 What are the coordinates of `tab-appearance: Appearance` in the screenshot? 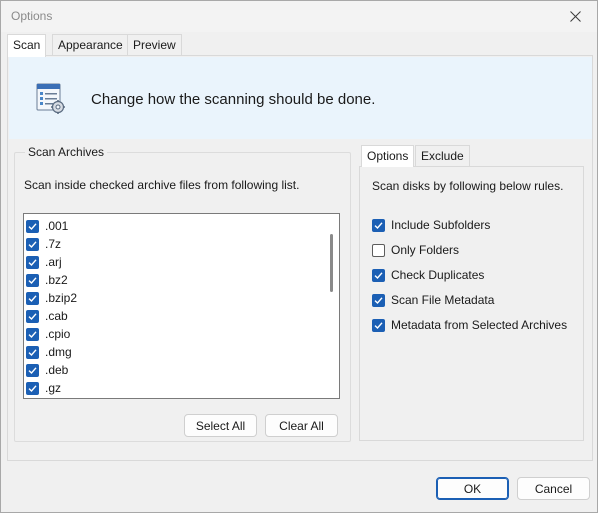 It's located at (90, 45).